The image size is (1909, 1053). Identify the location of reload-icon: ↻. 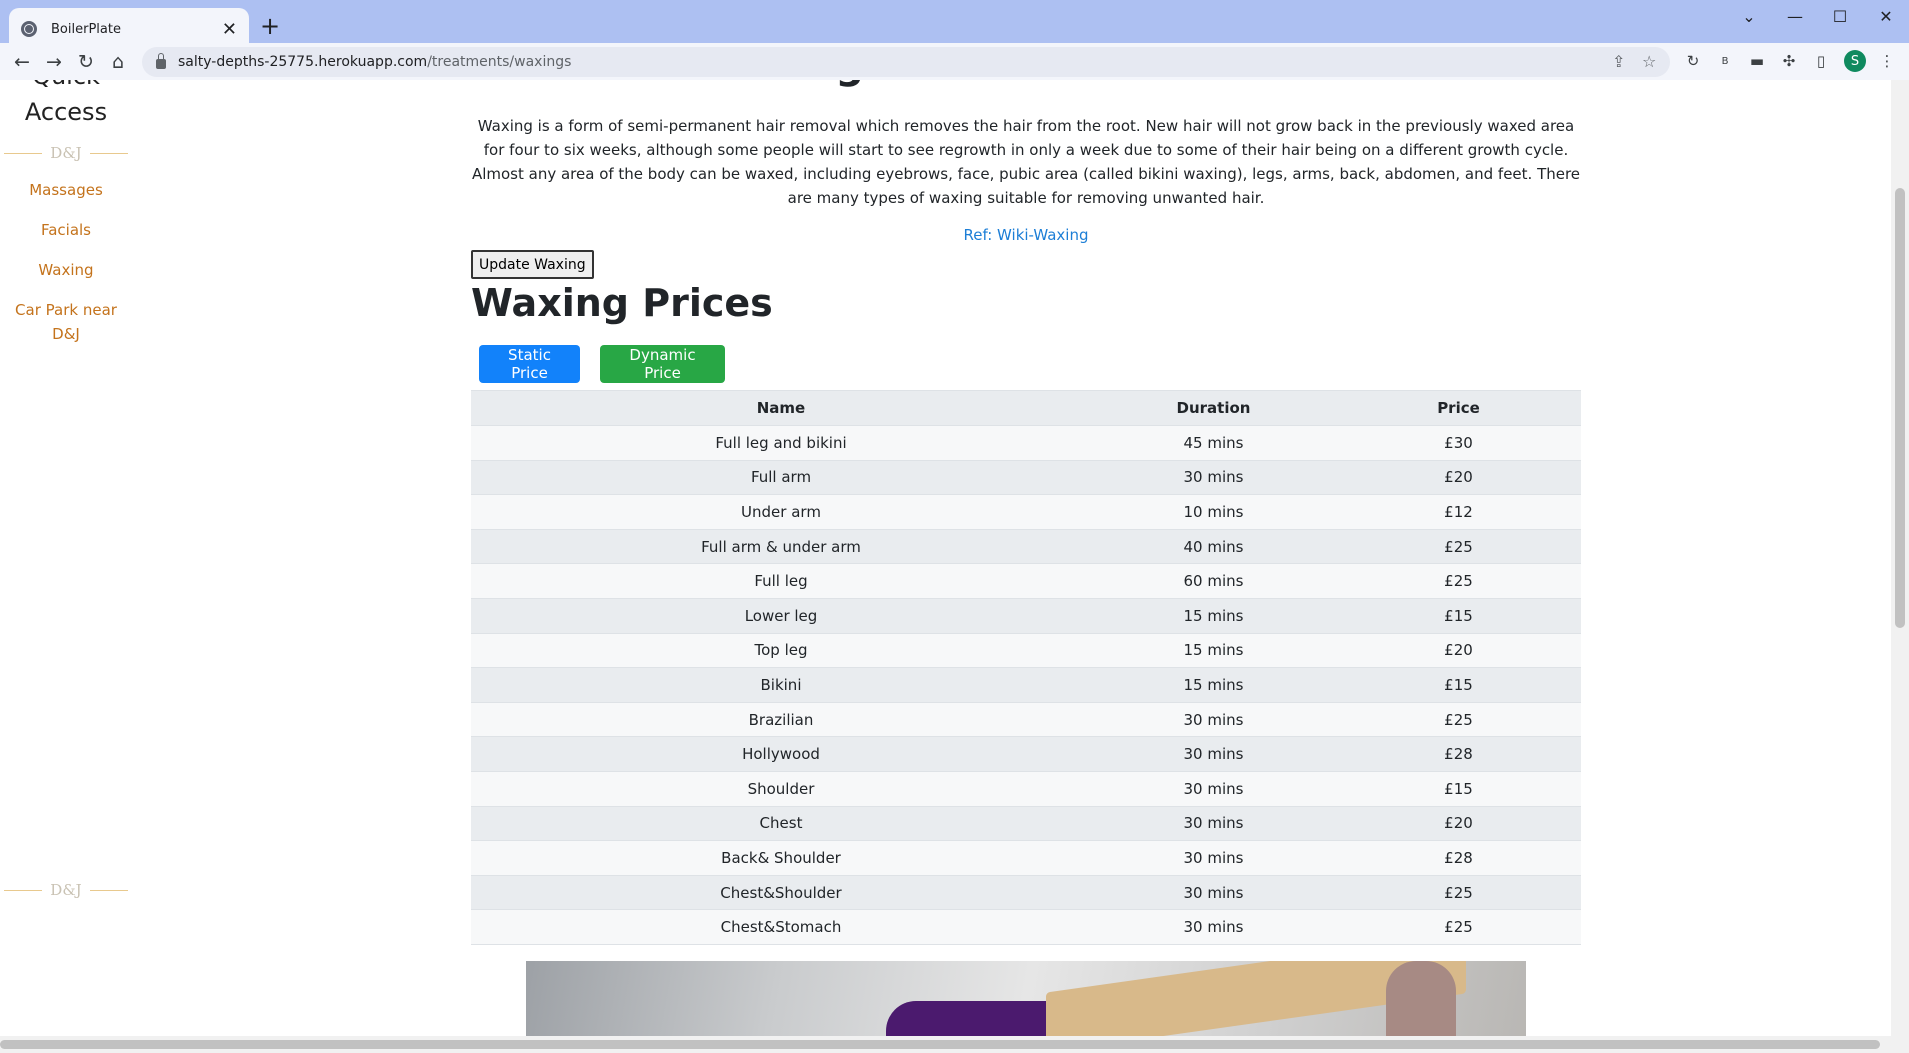
(86, 62).